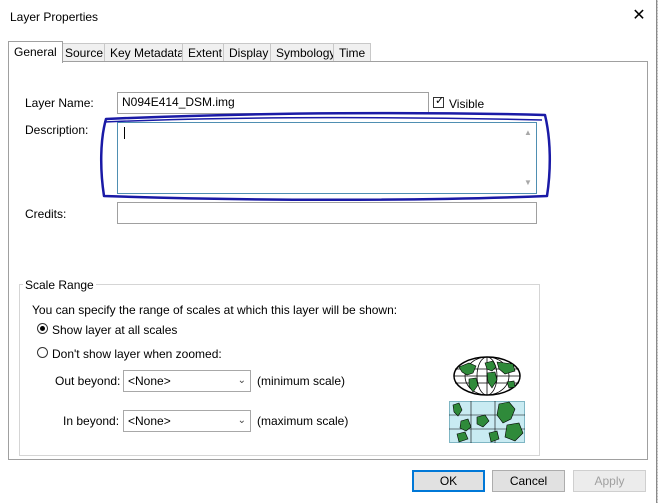  I want to click on ok-button: OK, so click(448, 481).